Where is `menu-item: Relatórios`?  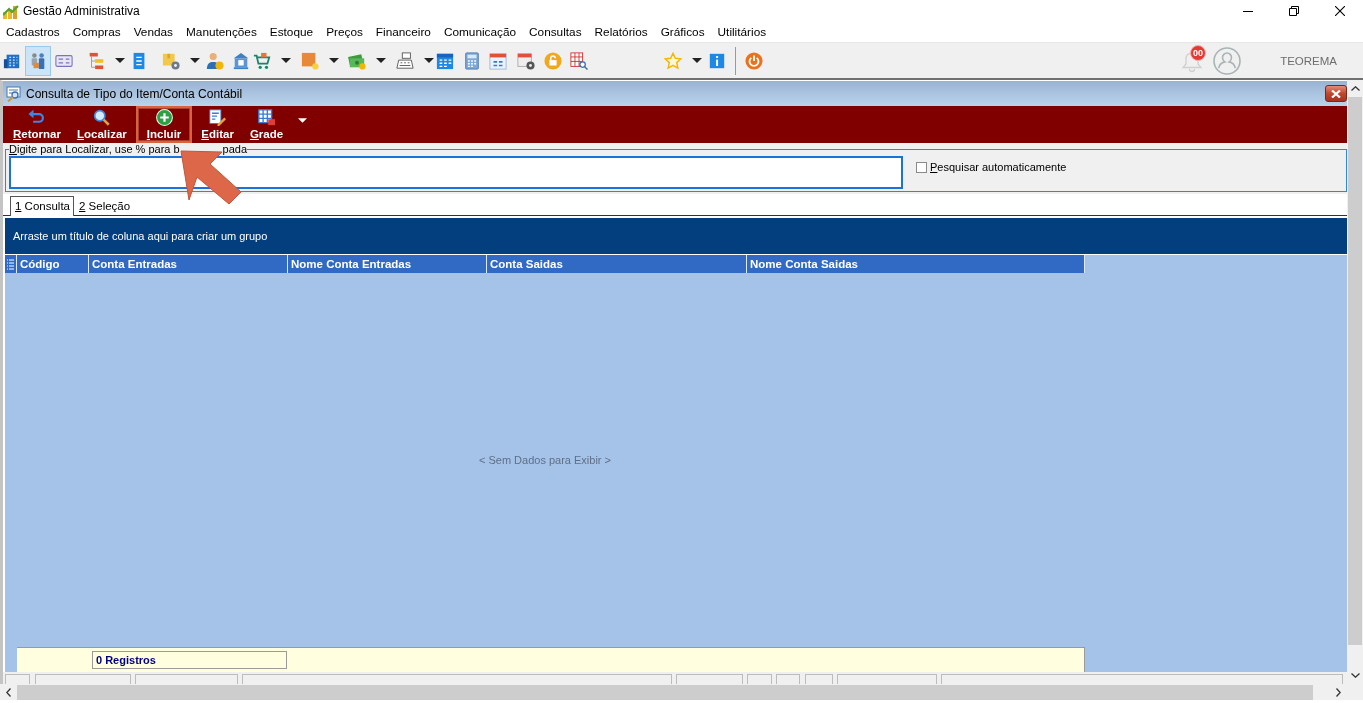 menu-item: Relatórios is located at coordinates (621, 32).